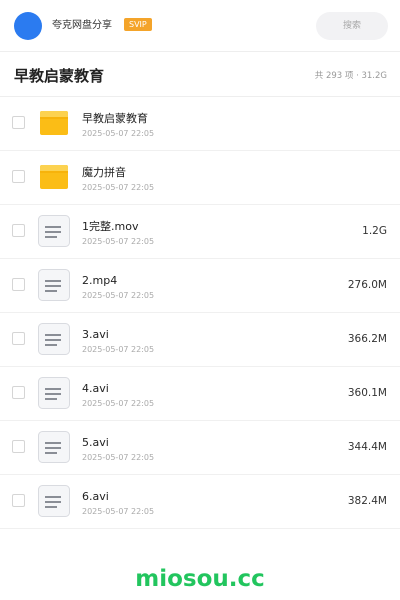 Image resolution: width=400 pixels, height=600 pixels. Describe the element at coordinates (95, 497) in the screenshot. I see `file-name: 6.avi` at that location.